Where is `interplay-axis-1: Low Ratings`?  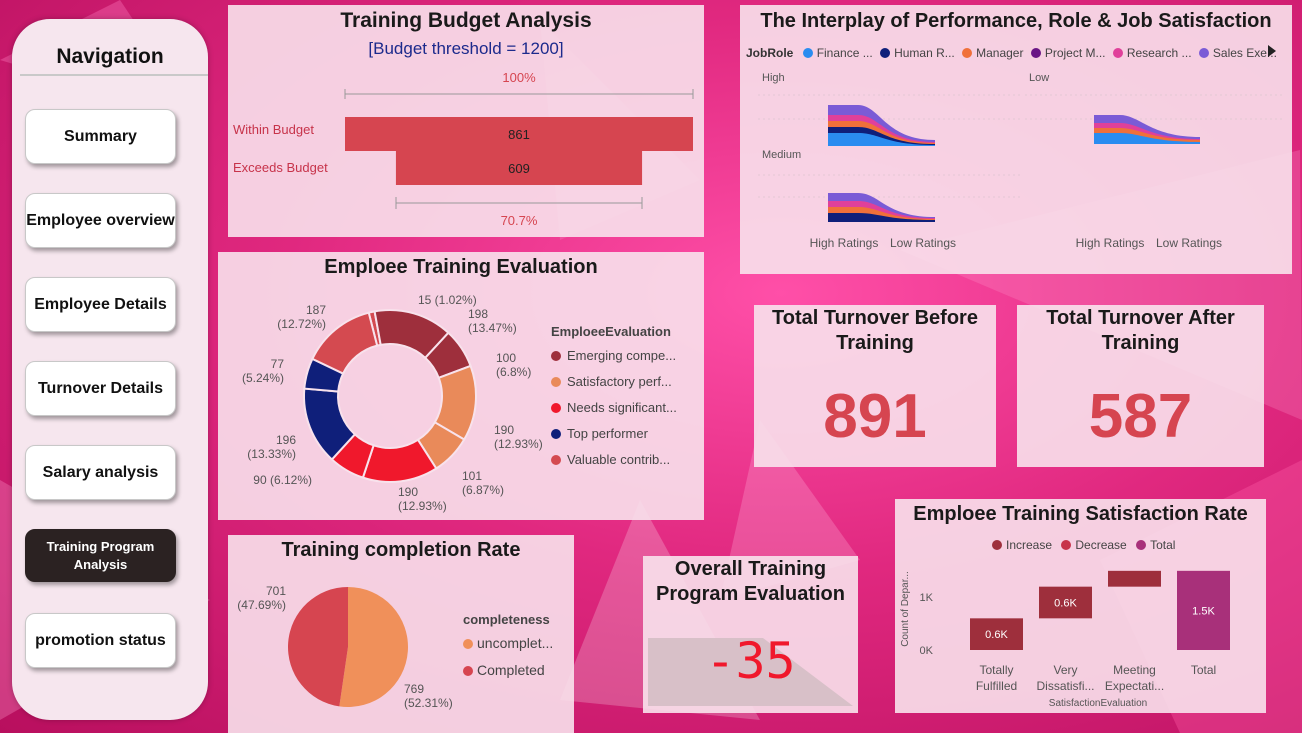
interplay-axis-1: Low Ratings is located at coordinates (923, 243).